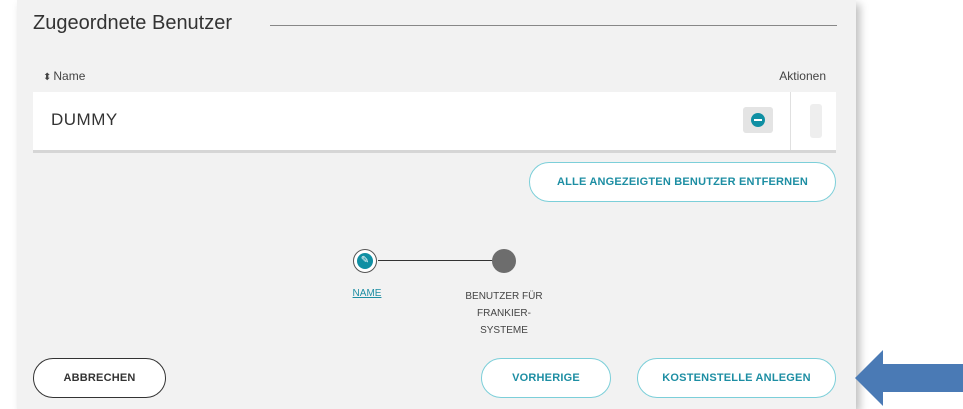  What do you see at coordinates (504, 261) in the screenshot?
I see `stepper-step-franking-users` at bounding box center [504, 261].